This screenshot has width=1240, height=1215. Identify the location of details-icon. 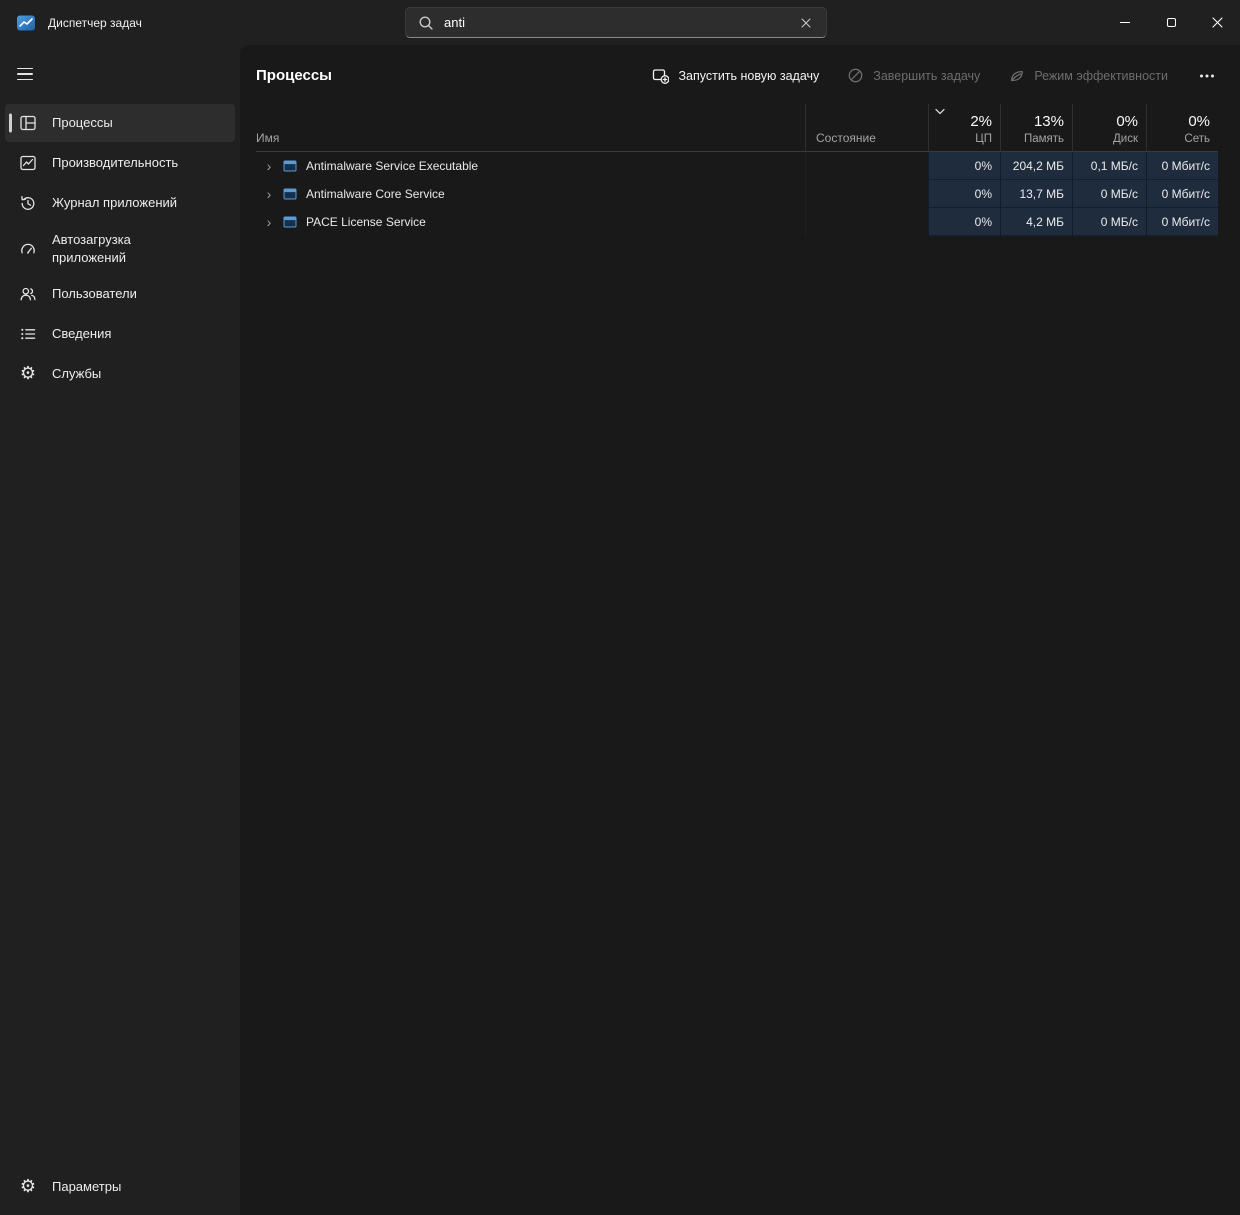
(28, 334).